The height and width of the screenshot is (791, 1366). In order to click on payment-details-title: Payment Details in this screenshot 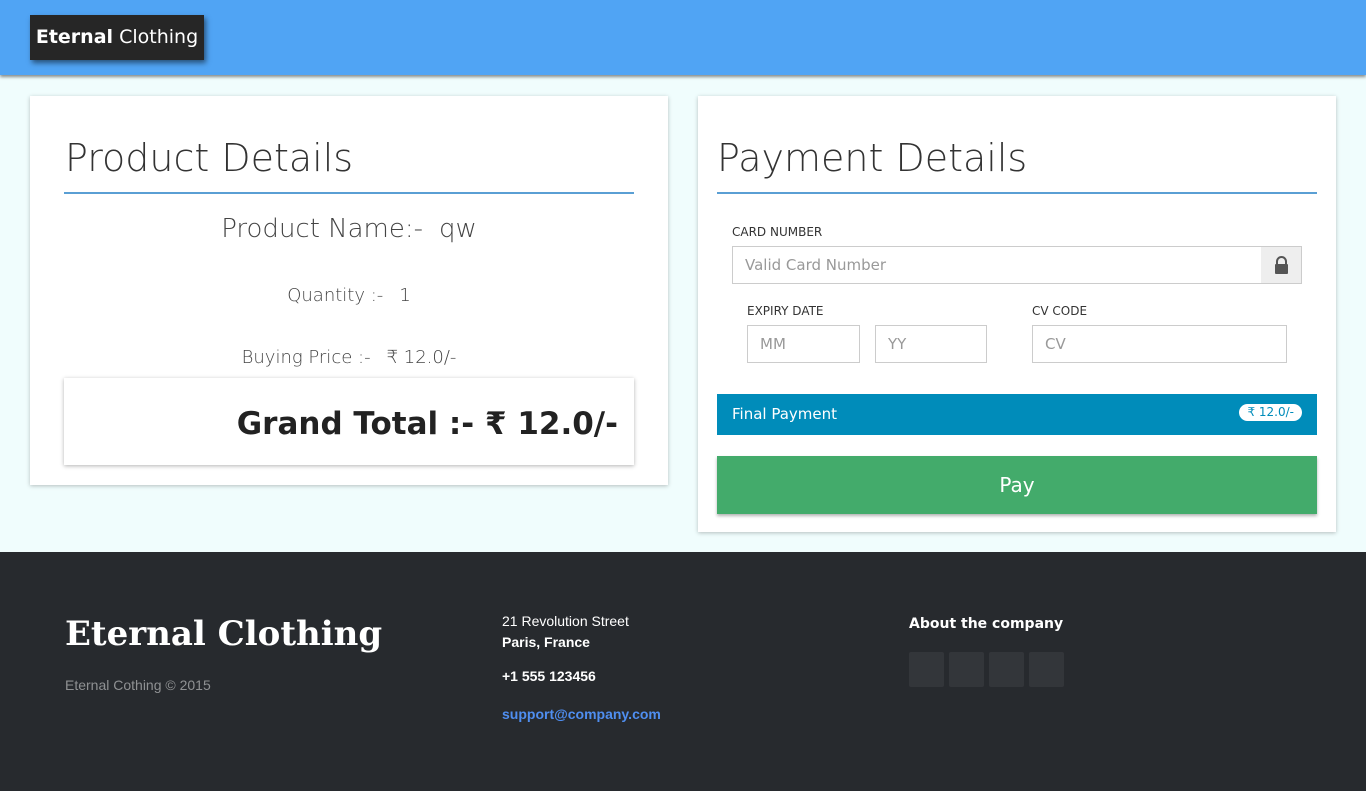, I will do `click(872, 158)`.